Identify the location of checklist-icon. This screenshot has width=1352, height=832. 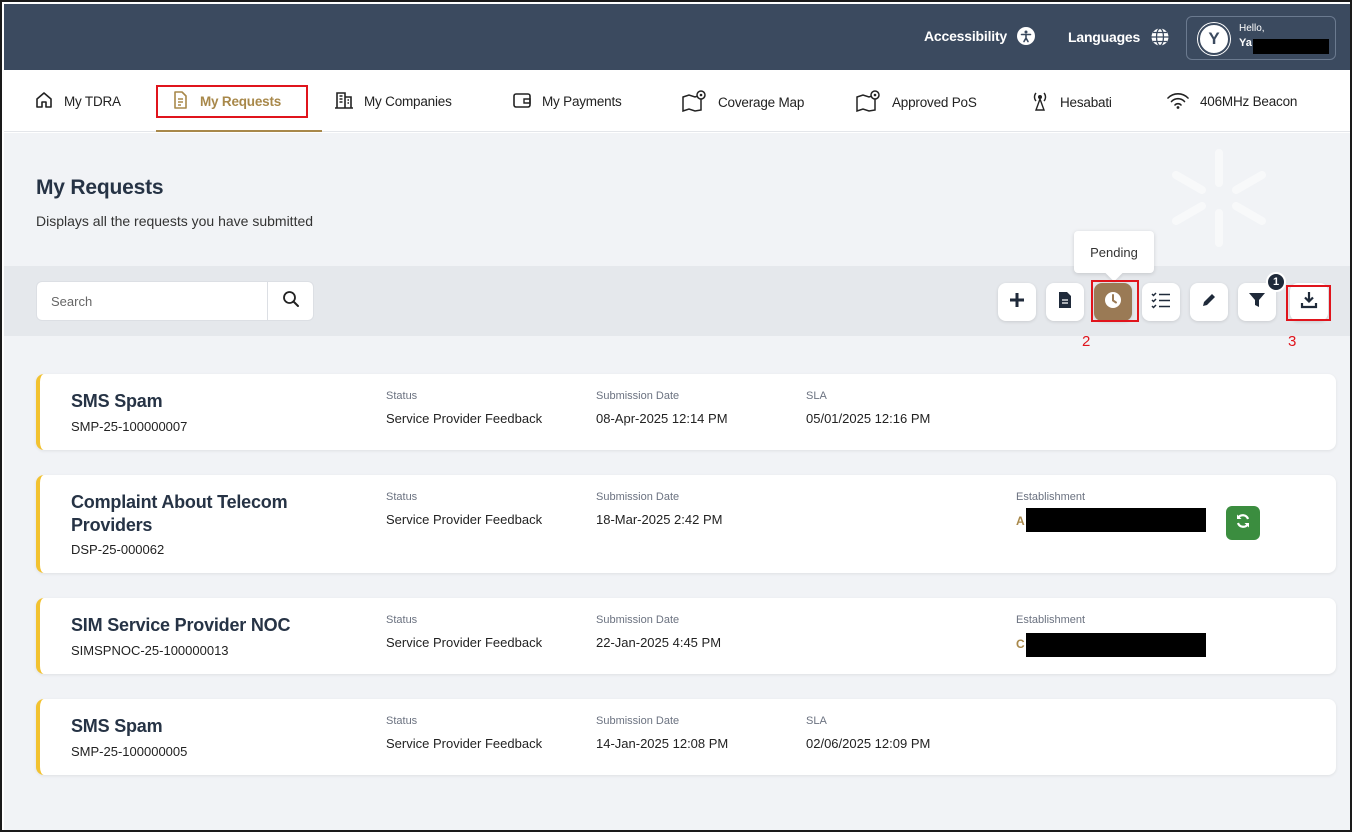
(1161, 302).